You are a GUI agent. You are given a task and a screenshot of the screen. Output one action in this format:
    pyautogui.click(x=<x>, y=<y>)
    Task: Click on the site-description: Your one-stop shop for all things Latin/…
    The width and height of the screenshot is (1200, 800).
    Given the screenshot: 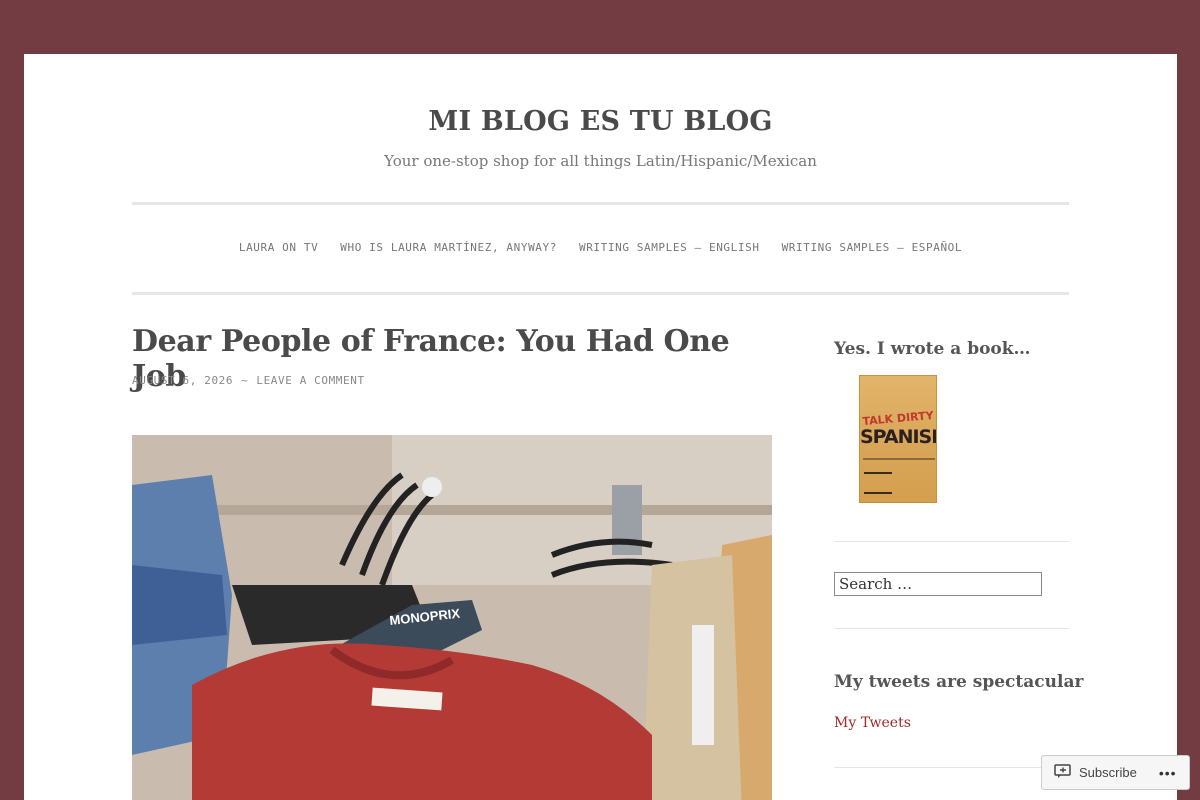 What is the action you would take?
    pyautogui.click(x=600, y=161)
    